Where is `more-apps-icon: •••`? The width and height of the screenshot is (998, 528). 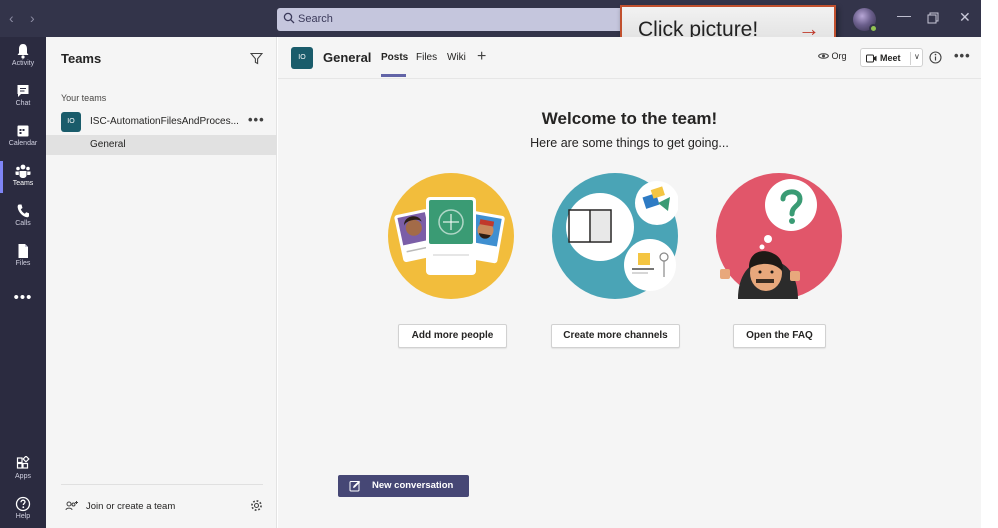
more-apps-icon: ••• is located at coordinates (23, 297).